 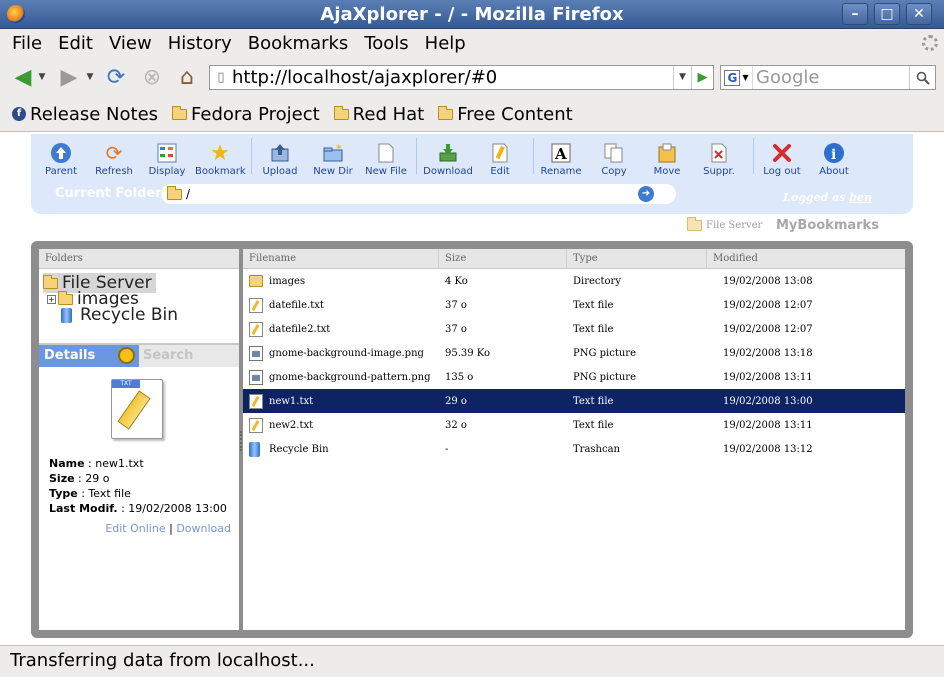 I want to click on go-arrow-icon: ▶, so click(x=702, y=77).